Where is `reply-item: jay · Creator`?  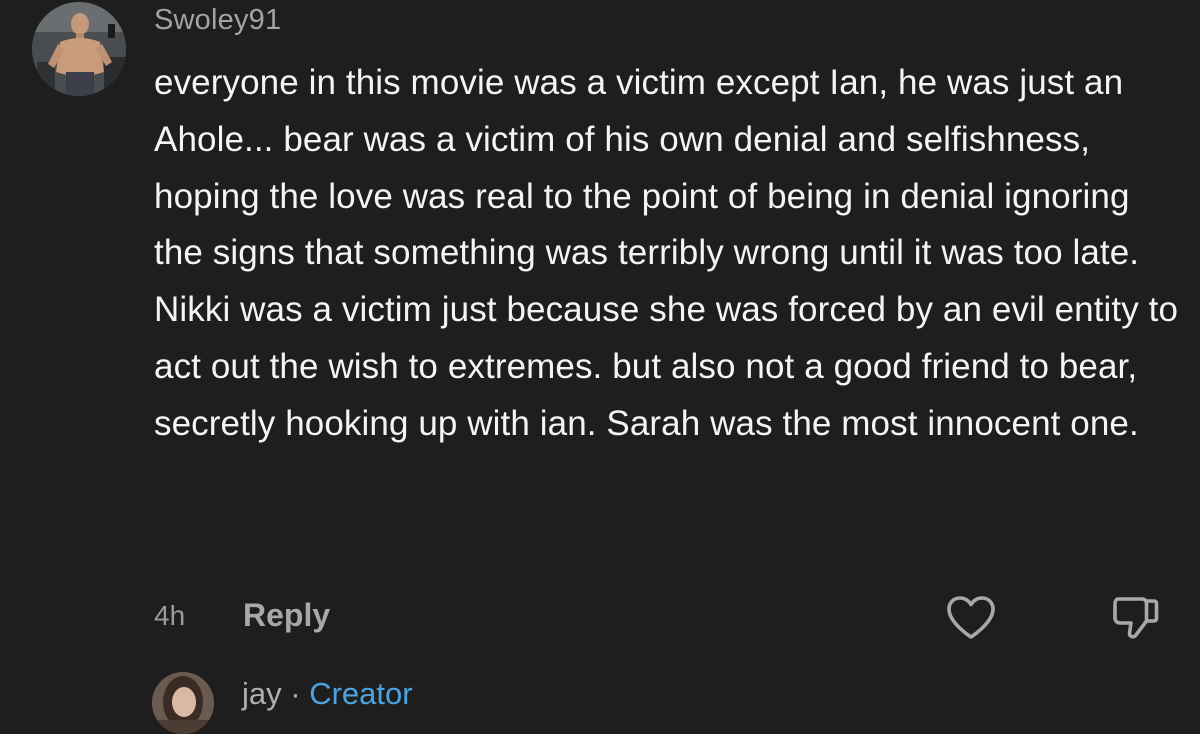 reply-item: jay · Creator is located at coordinates (600, 699).